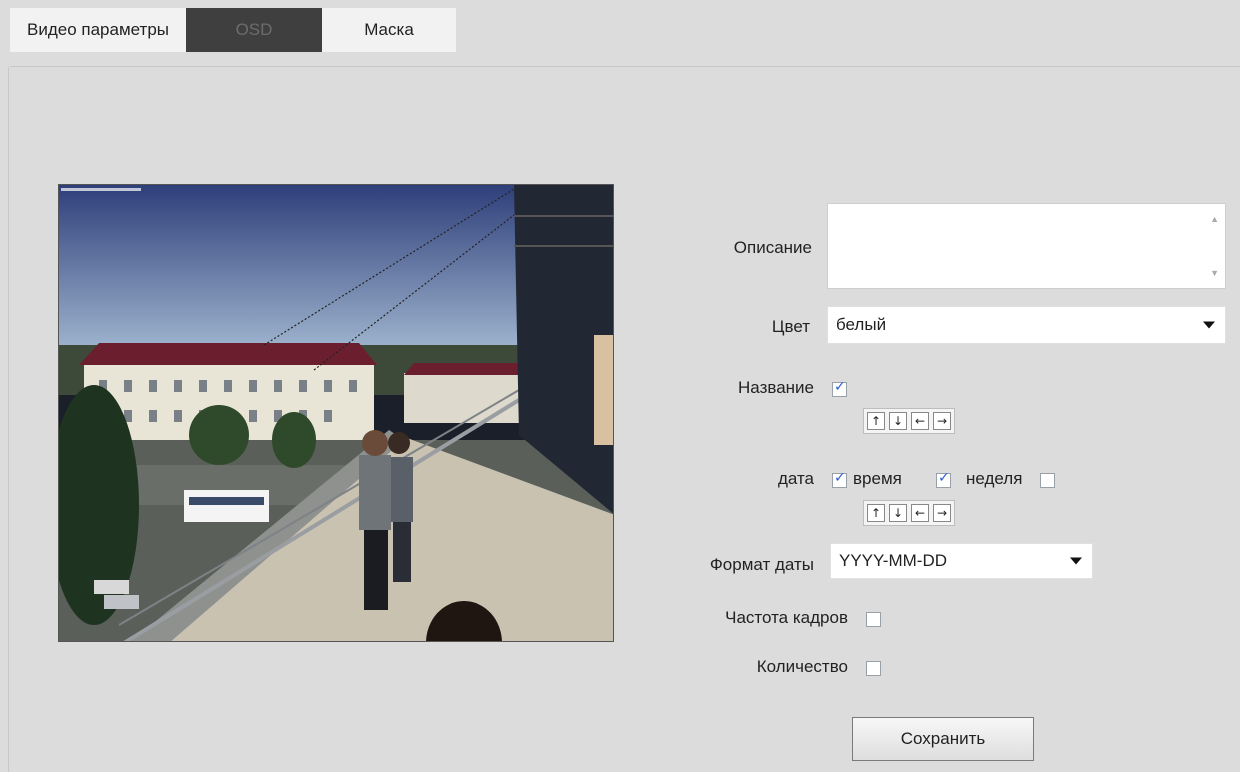  Describe the element at coordinates (873, 668) in the screenshot. I see `count-checkbox` at that location.